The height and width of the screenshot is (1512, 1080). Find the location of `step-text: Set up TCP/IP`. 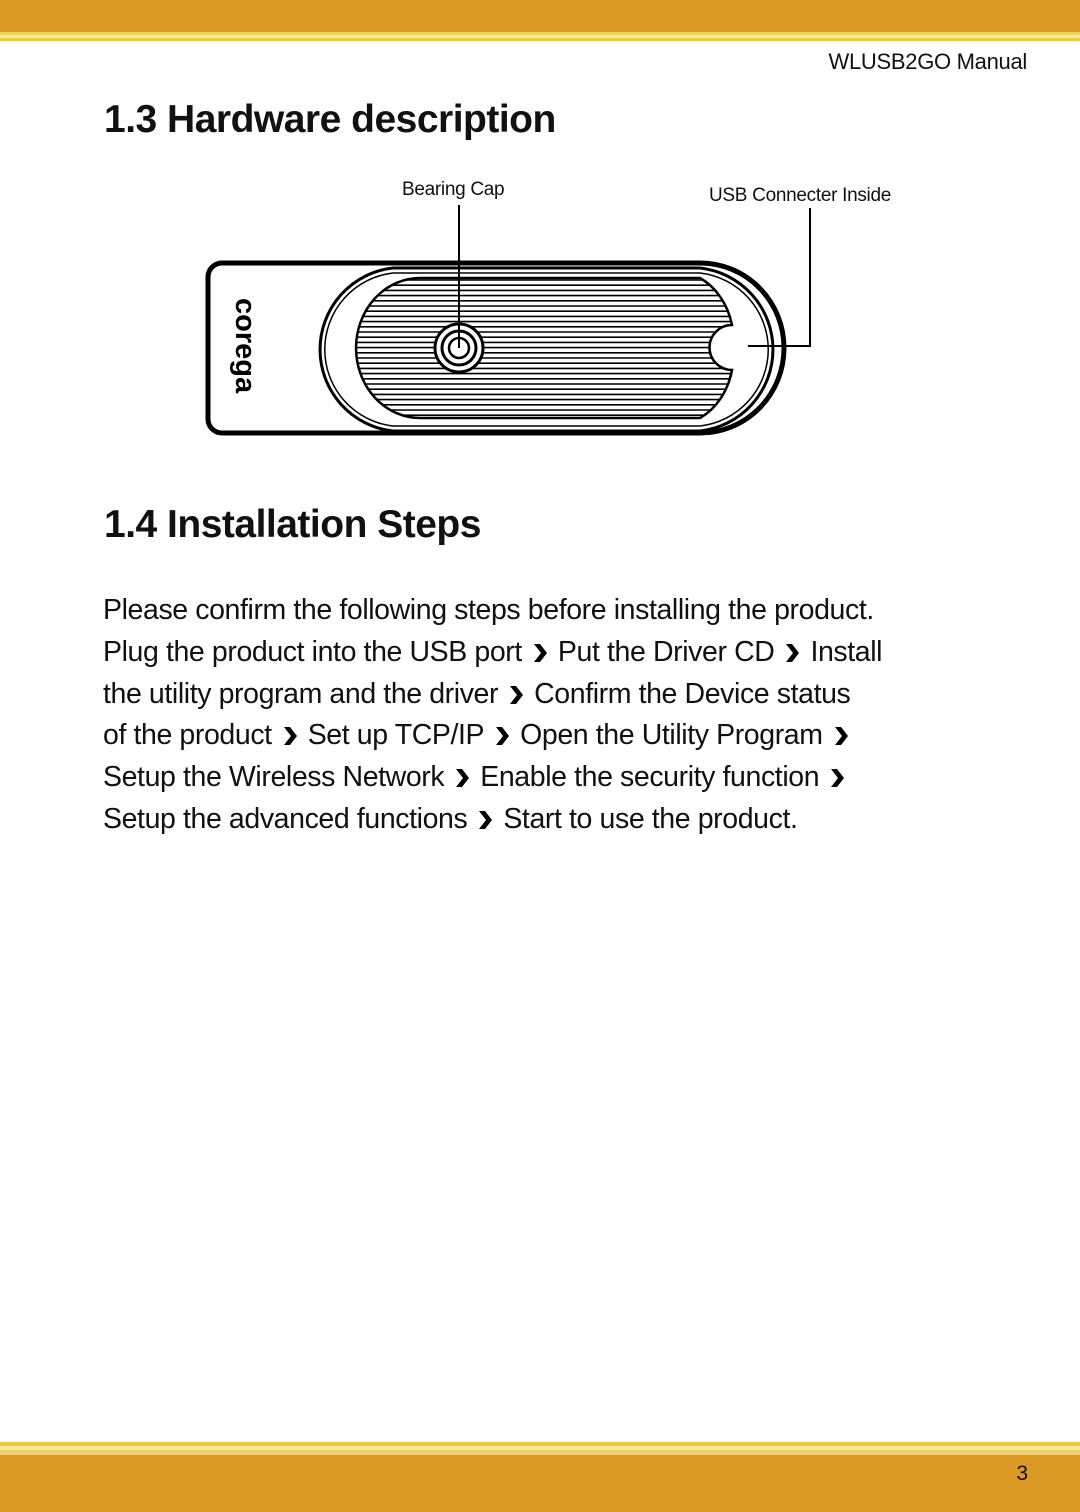

step-text: Set up TCP/IP is located at coordinates (396, 735).